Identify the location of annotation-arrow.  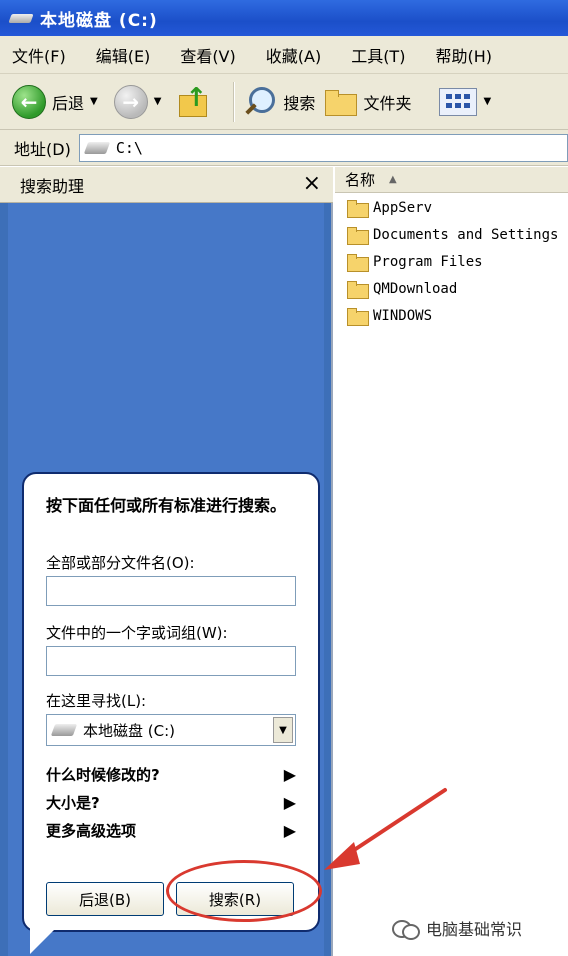
(385, 829).